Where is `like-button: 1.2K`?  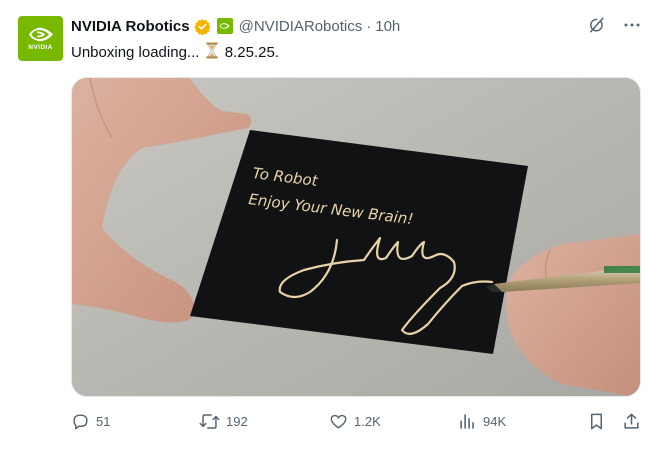
like-button: 1.2K is located at coordinates (355, 421).